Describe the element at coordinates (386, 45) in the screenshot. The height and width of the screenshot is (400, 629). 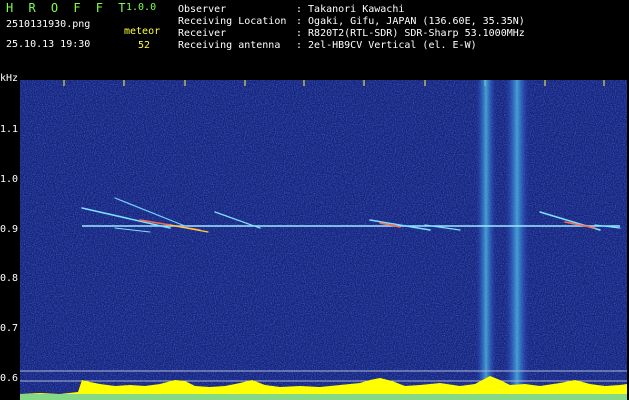
I see `info-value: : 2el-HB9CV Vertical (el. E-W)` at that location.